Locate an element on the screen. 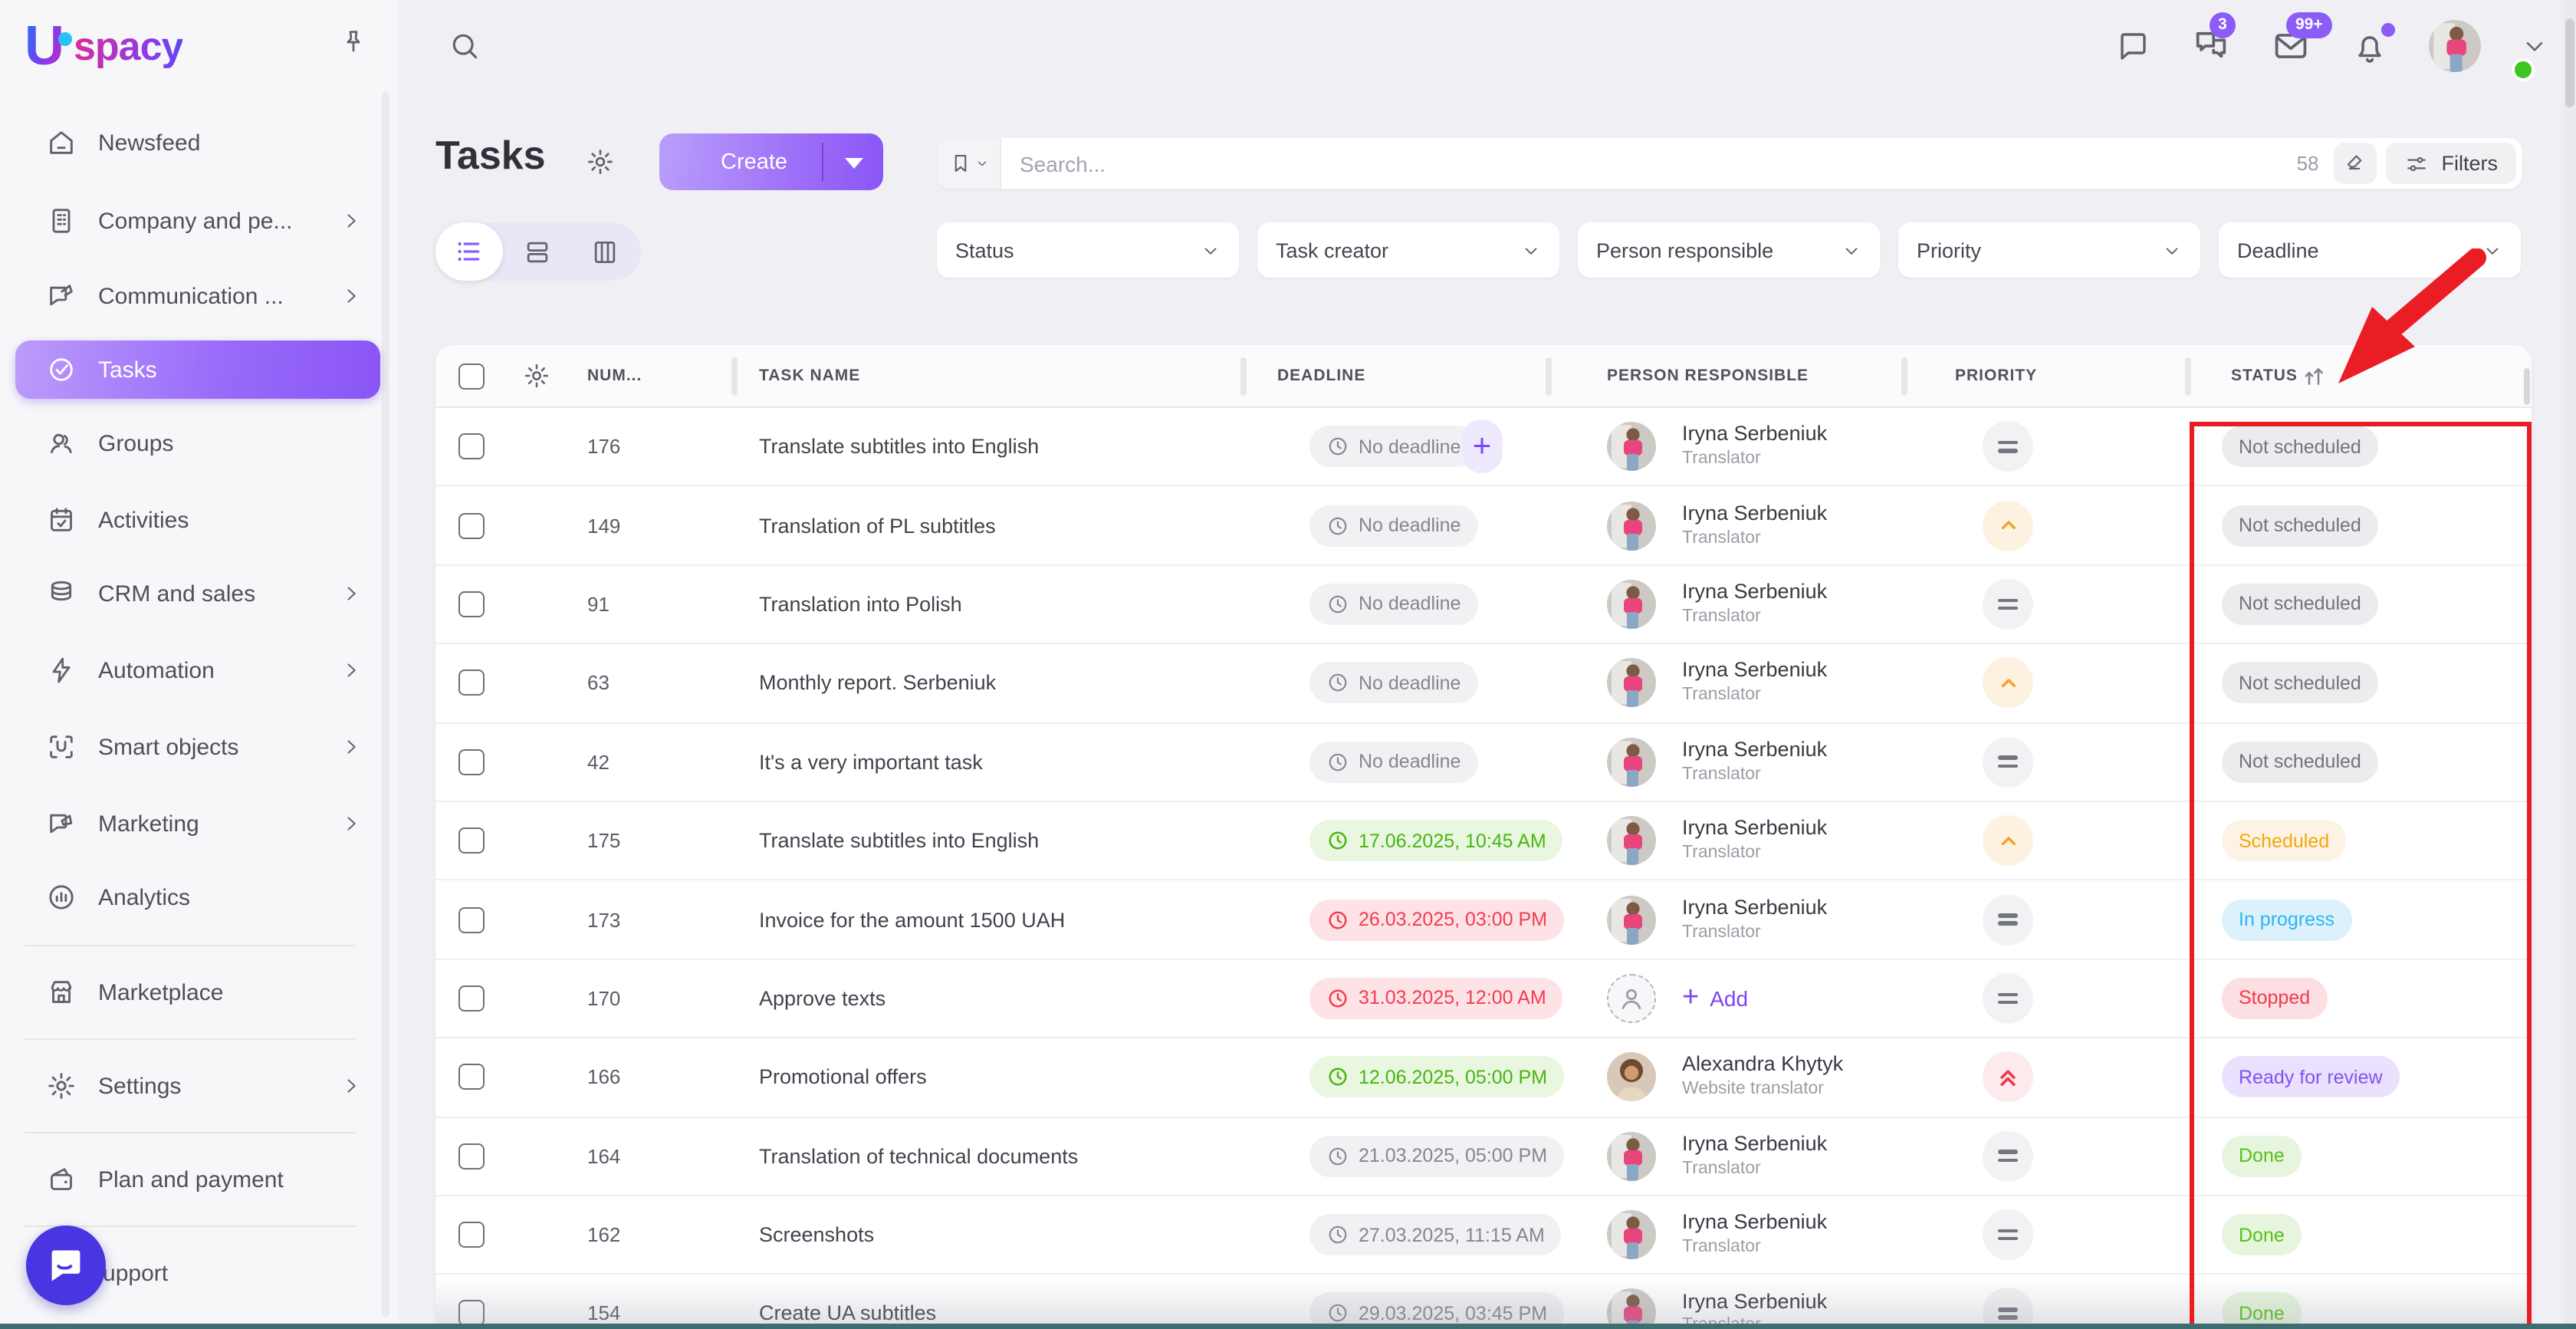  columns-settings-gear-icon is located at coordinates (536, 376).